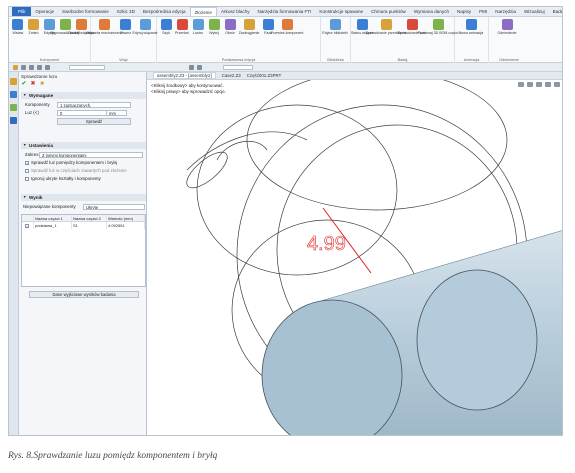 Image resolution: width=575 pixels, height=473 pixels. What do you see at coordinates (28, 218) in the screenshot?
I see `col-check` at bounding box center [28, 218].